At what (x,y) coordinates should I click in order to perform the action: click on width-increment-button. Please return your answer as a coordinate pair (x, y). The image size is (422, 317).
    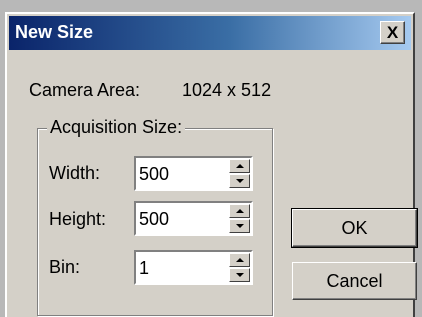
    Looking at the image, I should click on (239, 166).